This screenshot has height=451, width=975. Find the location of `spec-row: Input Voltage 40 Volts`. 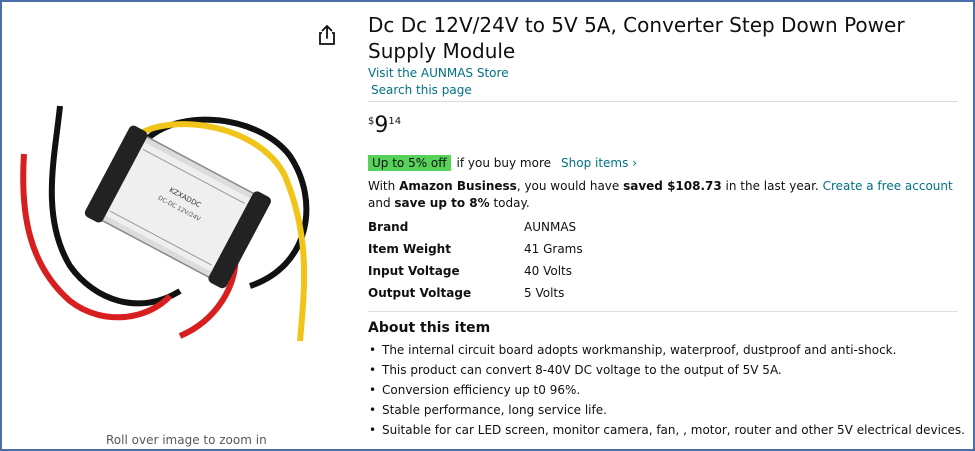

spec-row: Input Voltage 40 Volts is located at coordinates (475, 271).